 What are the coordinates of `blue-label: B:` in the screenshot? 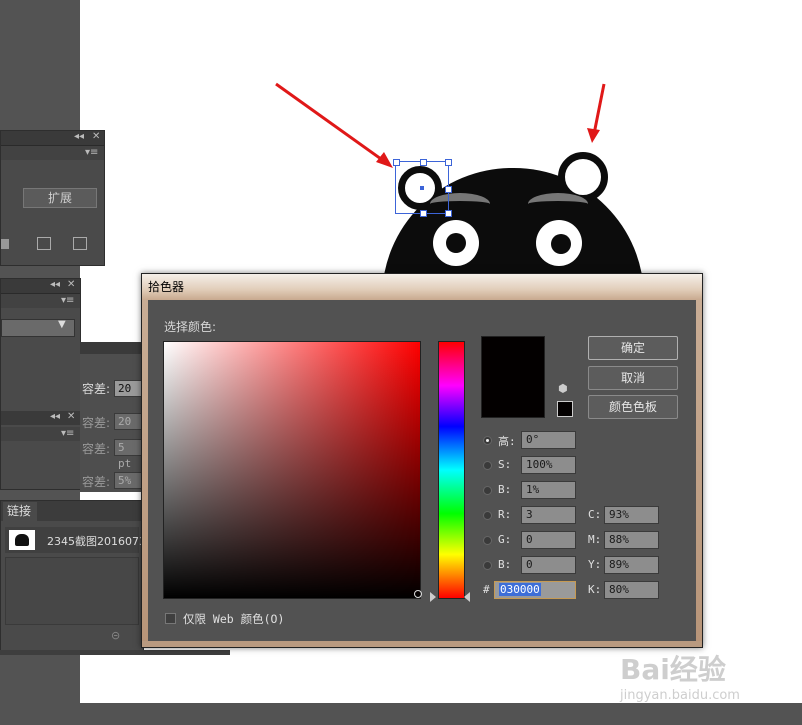 It's located at (505, 564).